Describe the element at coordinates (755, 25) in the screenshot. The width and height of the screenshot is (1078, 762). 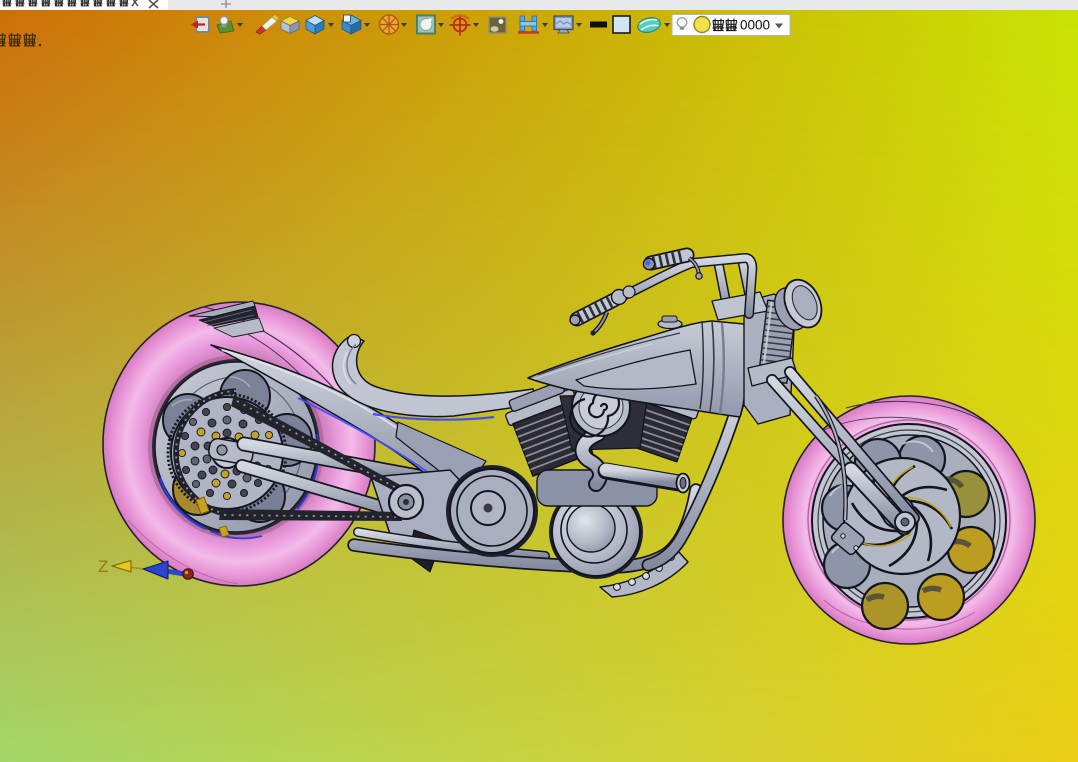
I see `svg-text: 0000` at that location.